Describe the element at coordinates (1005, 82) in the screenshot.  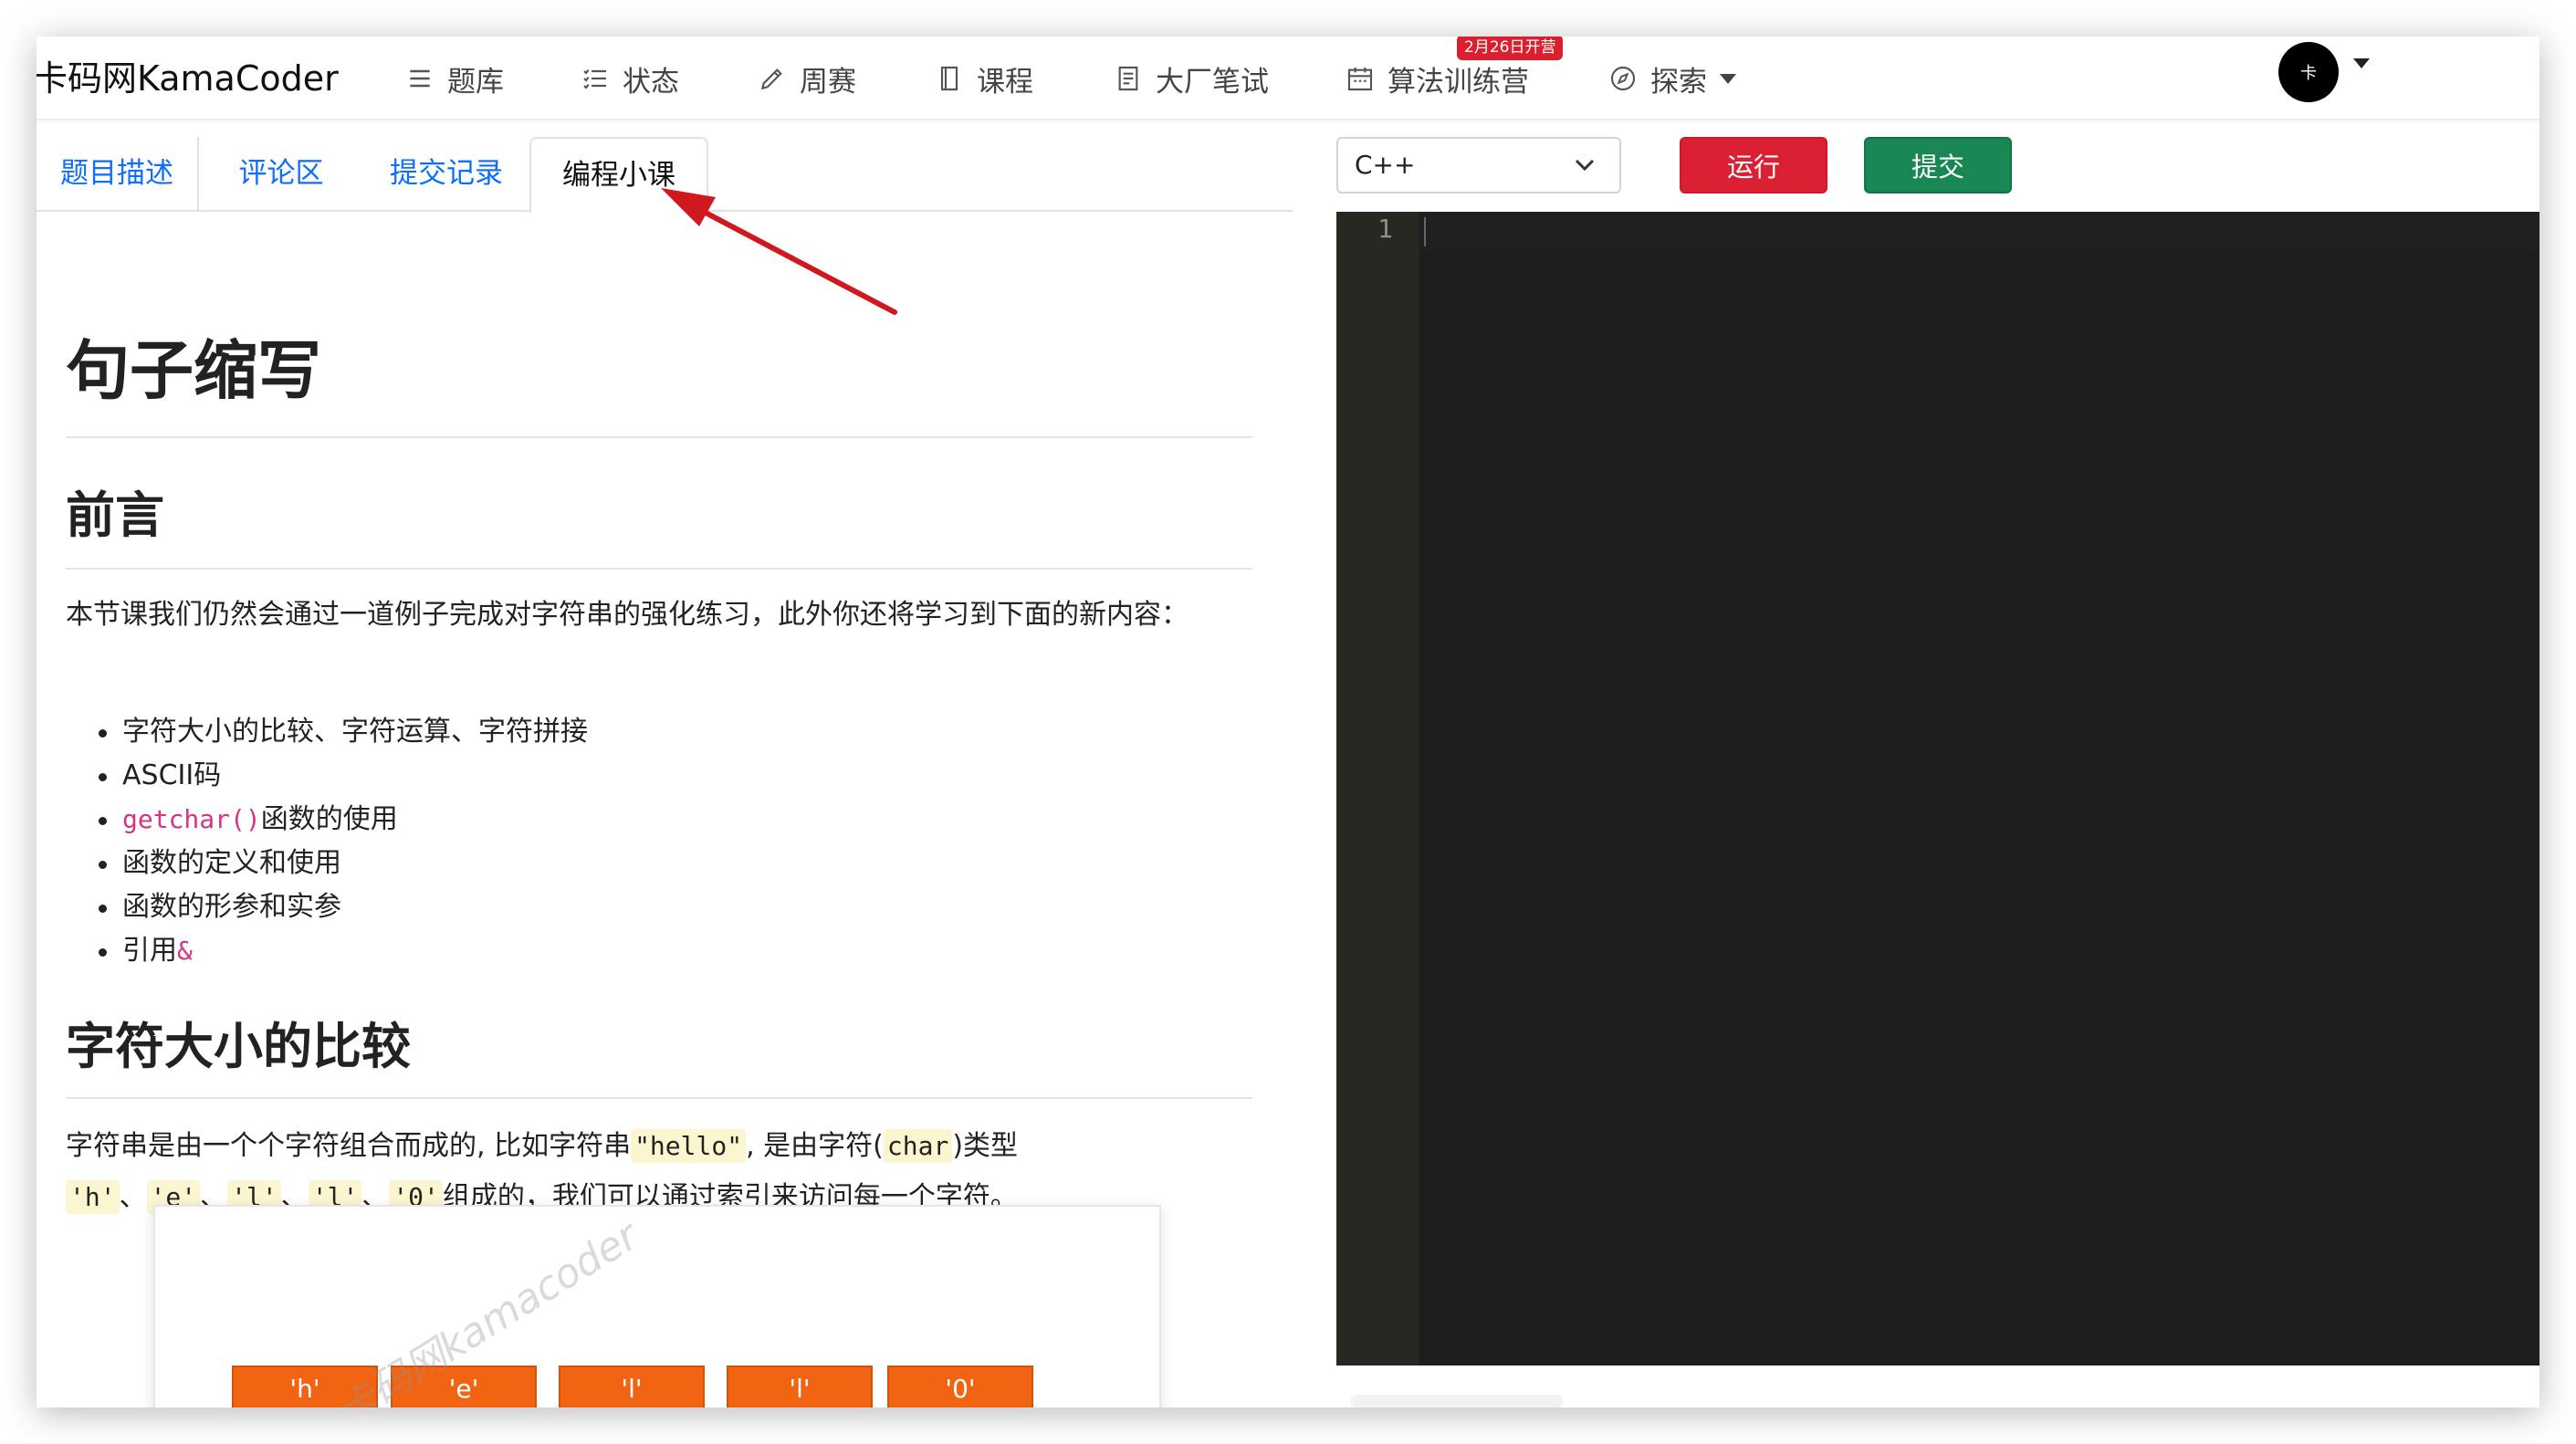
I see `nav-label: 课程` at that location.